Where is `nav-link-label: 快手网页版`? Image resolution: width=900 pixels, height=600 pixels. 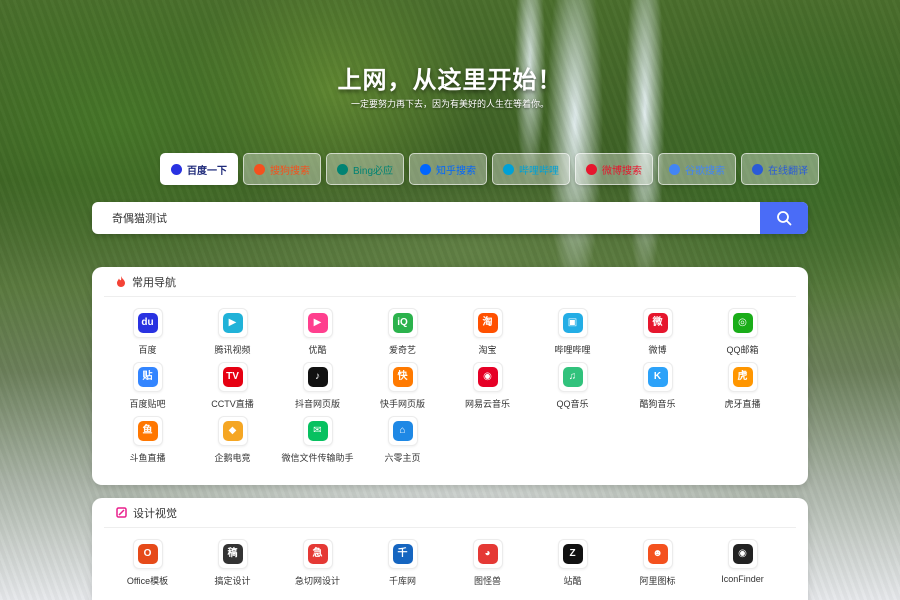
nav-link-label: 快手网页版 is located at coordinates (402, 404).